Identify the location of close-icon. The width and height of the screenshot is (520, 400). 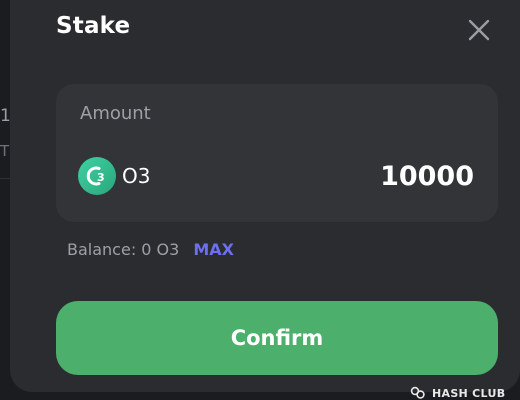
(479, 30).